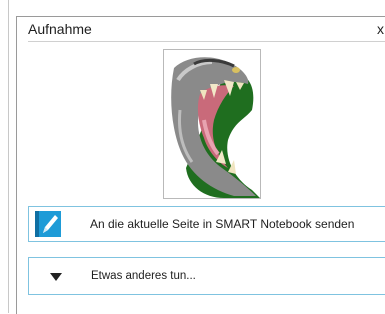  I want to click on close-icon: x, so click(380, 29).